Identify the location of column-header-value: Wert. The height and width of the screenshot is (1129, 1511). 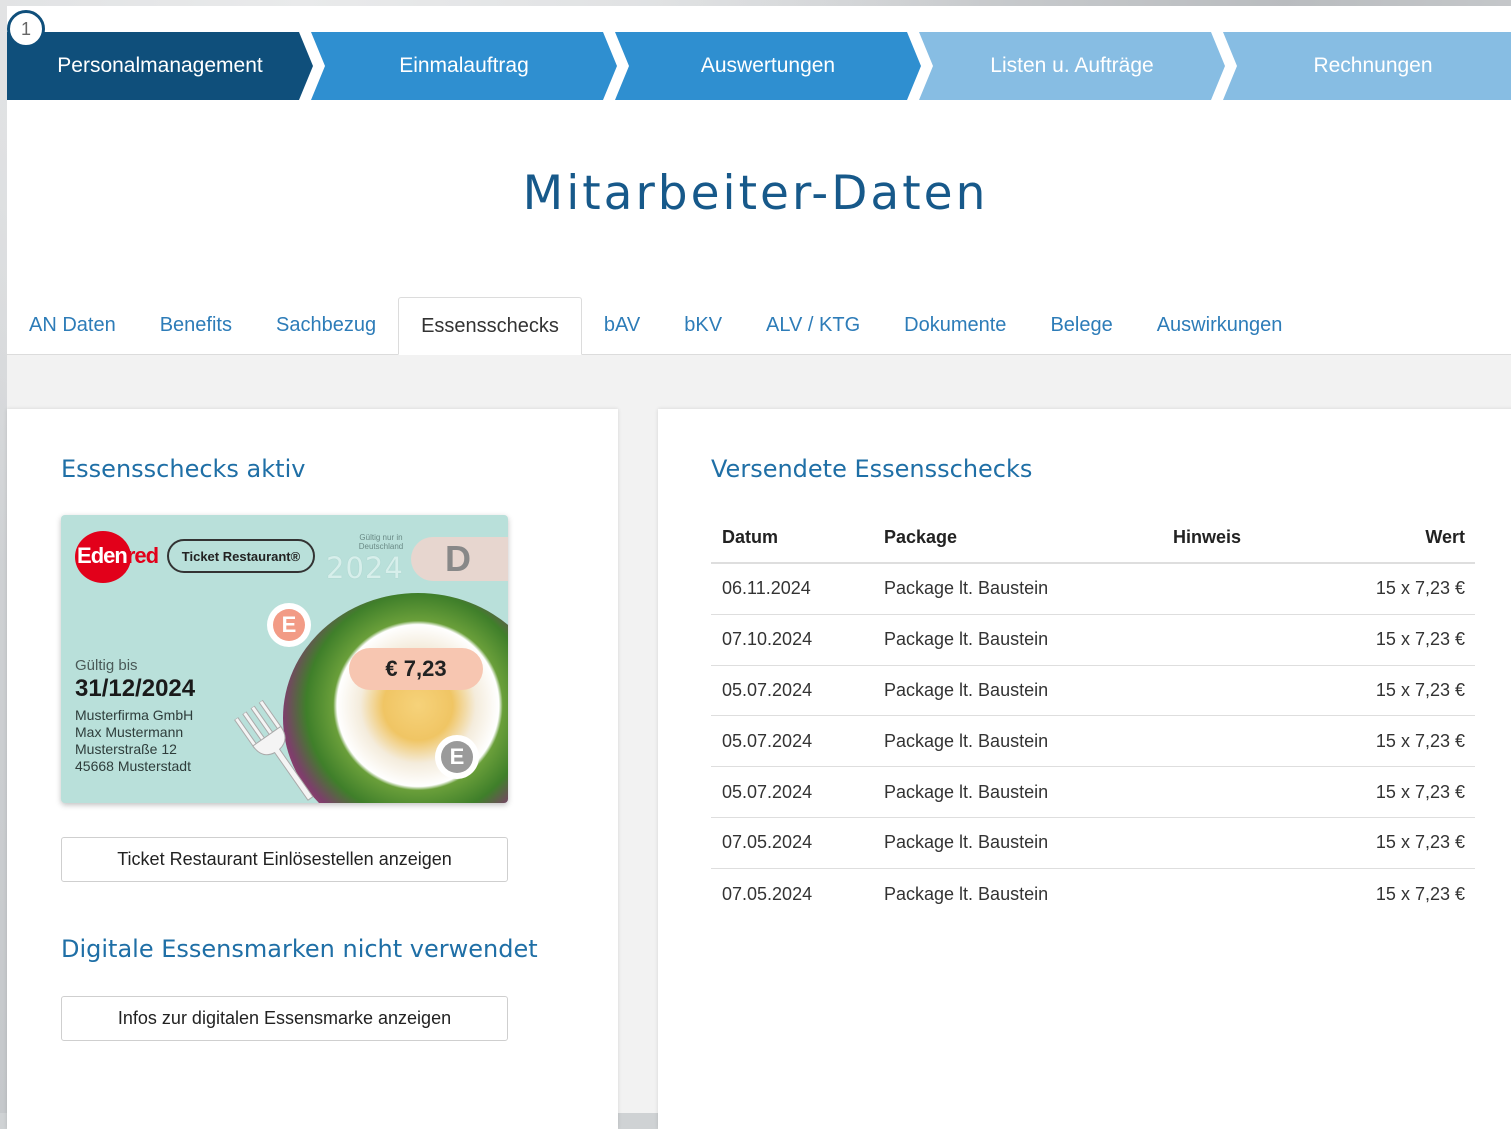
(1414, 537).